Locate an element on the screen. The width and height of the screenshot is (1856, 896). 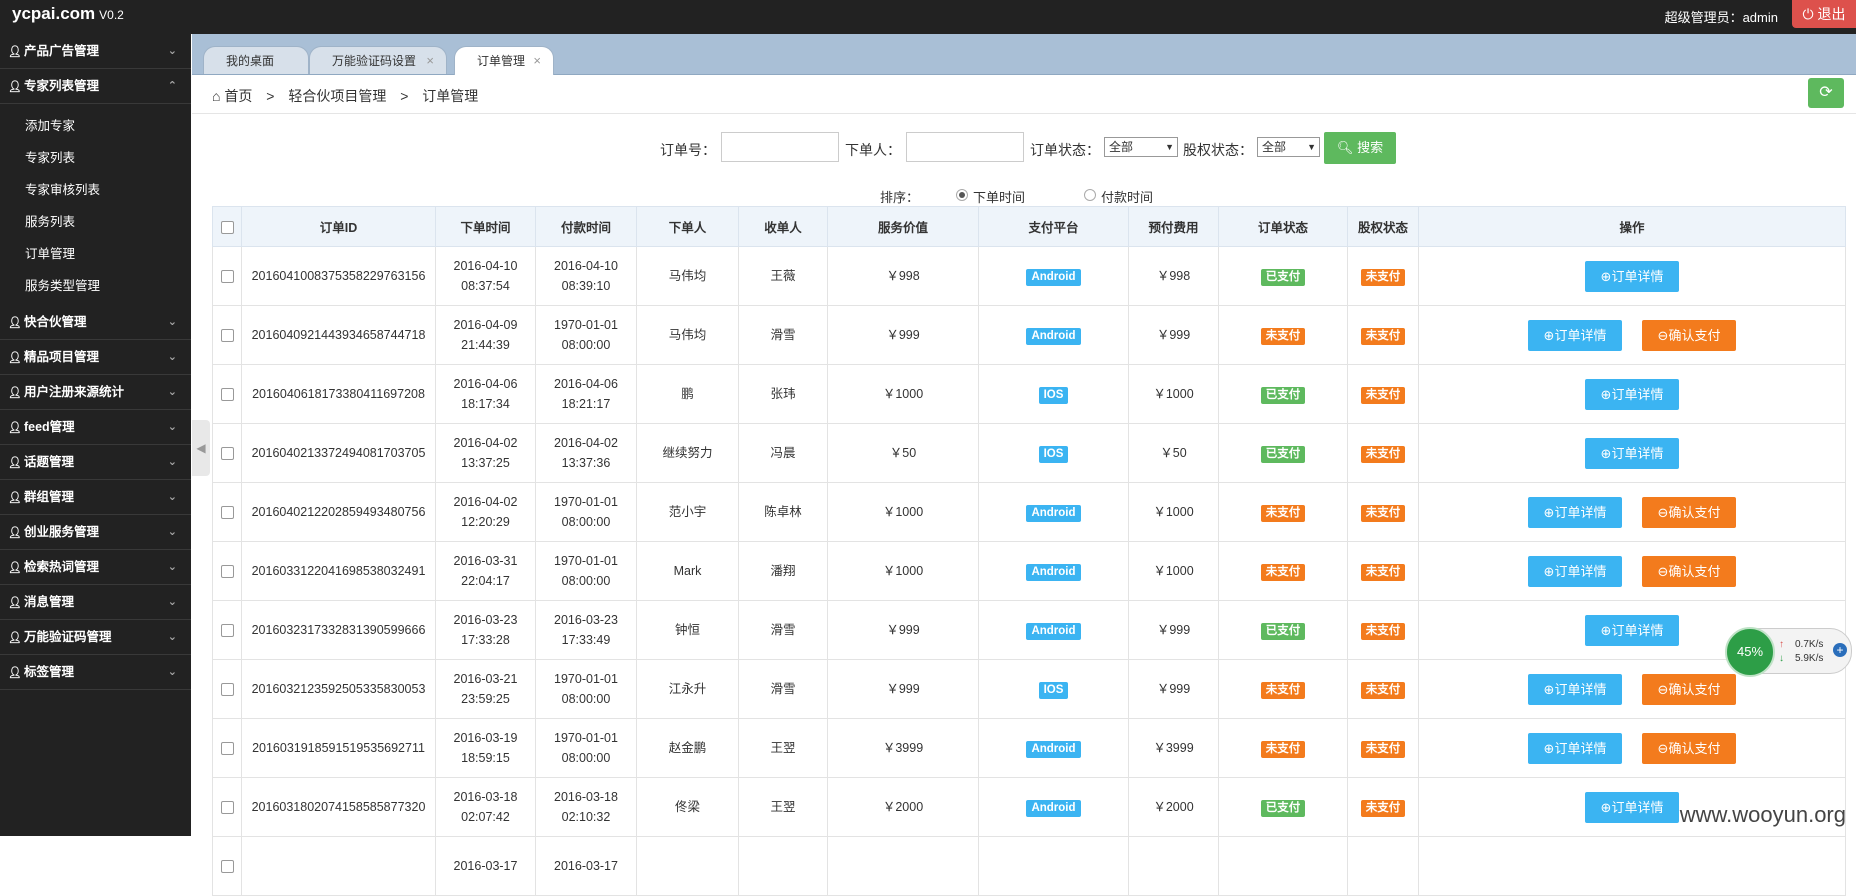
order-status-select: 全部 ▼ is located at coordinates (1141, 147).